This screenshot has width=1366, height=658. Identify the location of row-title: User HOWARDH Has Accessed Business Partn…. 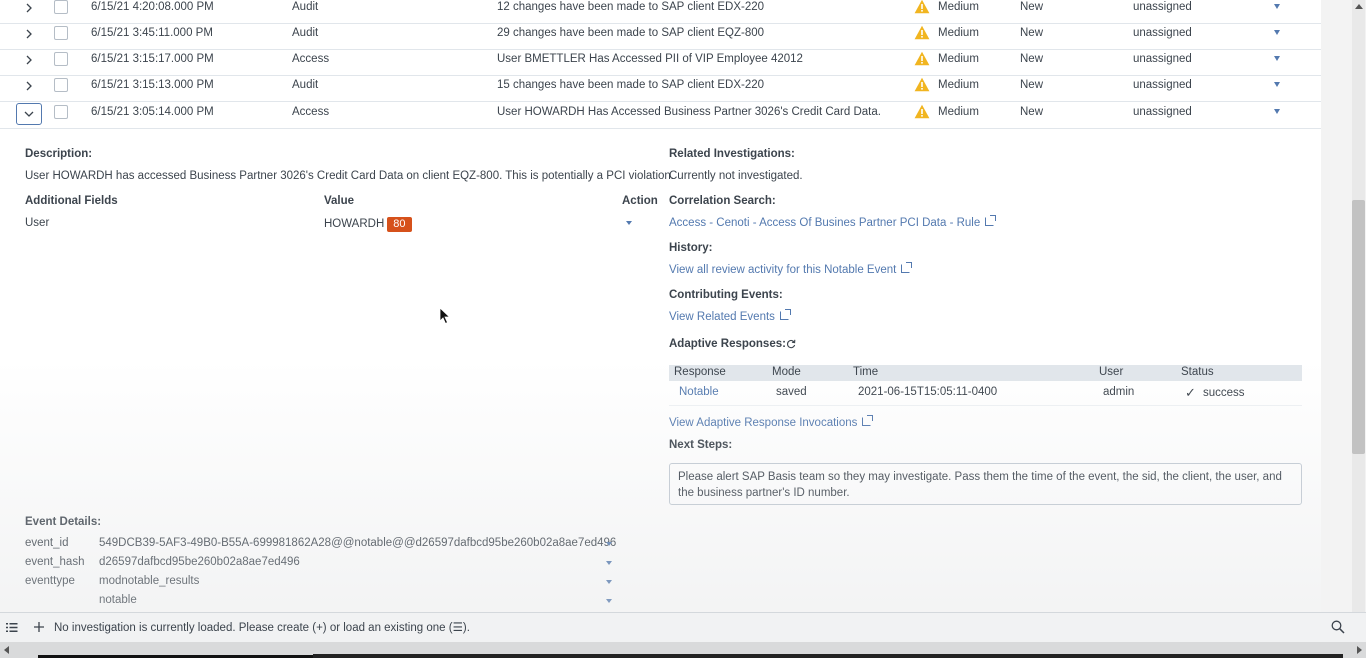
(689, 115).